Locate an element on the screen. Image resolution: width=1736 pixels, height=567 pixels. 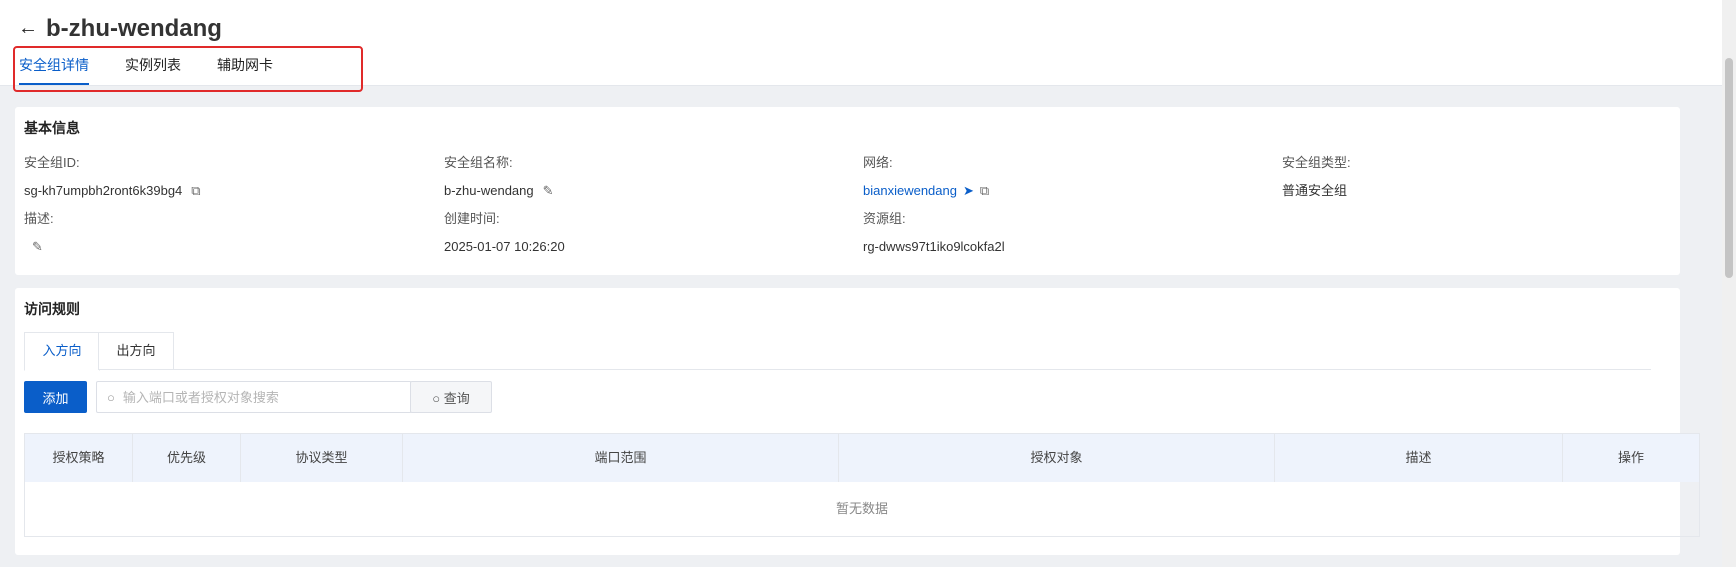
column-header: 优先级 is located at coordinates (187, 458).